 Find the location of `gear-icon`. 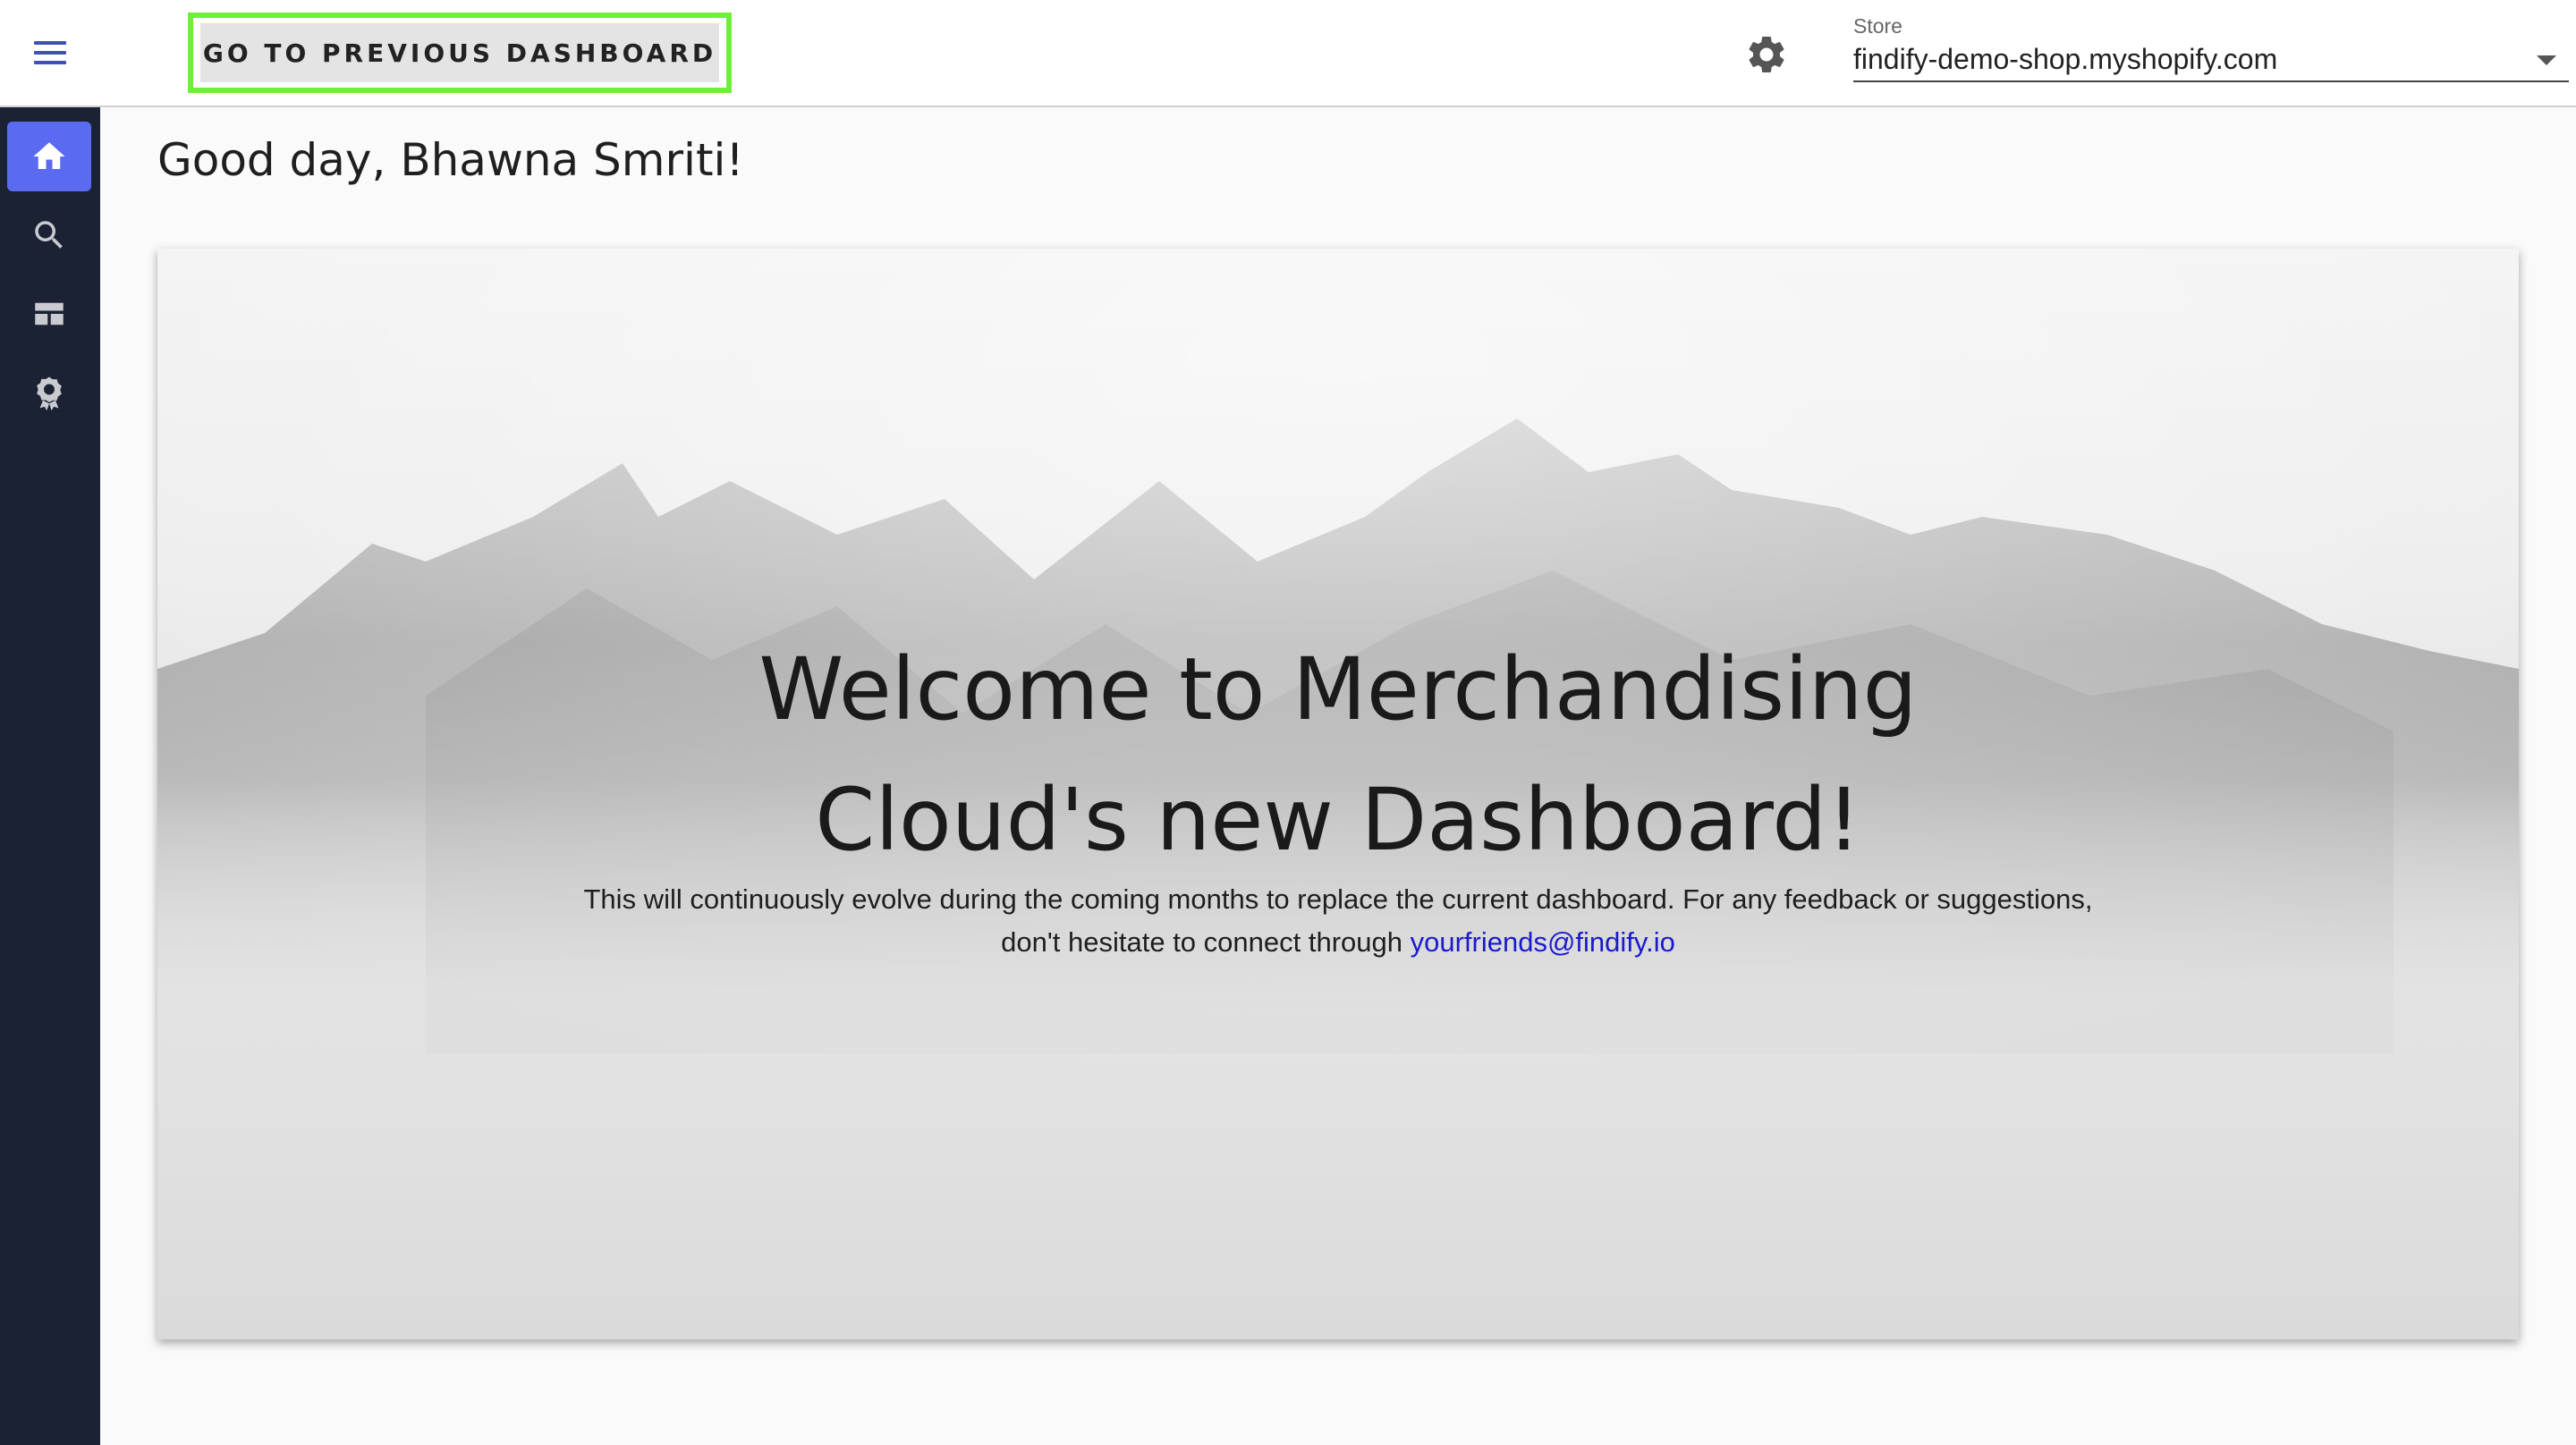

gear-icon is located at coordinates (1766, 54).